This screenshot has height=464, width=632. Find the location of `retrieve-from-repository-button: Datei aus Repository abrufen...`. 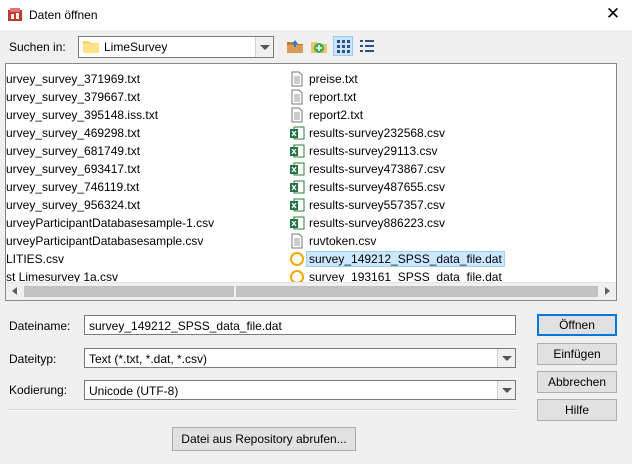

retrieve-from-repository-button: Datei aus Repository abrufen... is located at coordinates (264, 439).